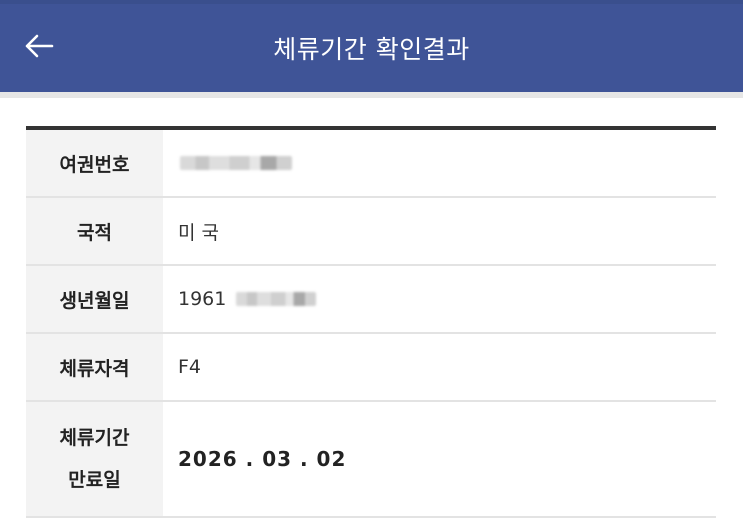  I want to click on row-birthdate: 생년월일 1961, so click(371, 300).